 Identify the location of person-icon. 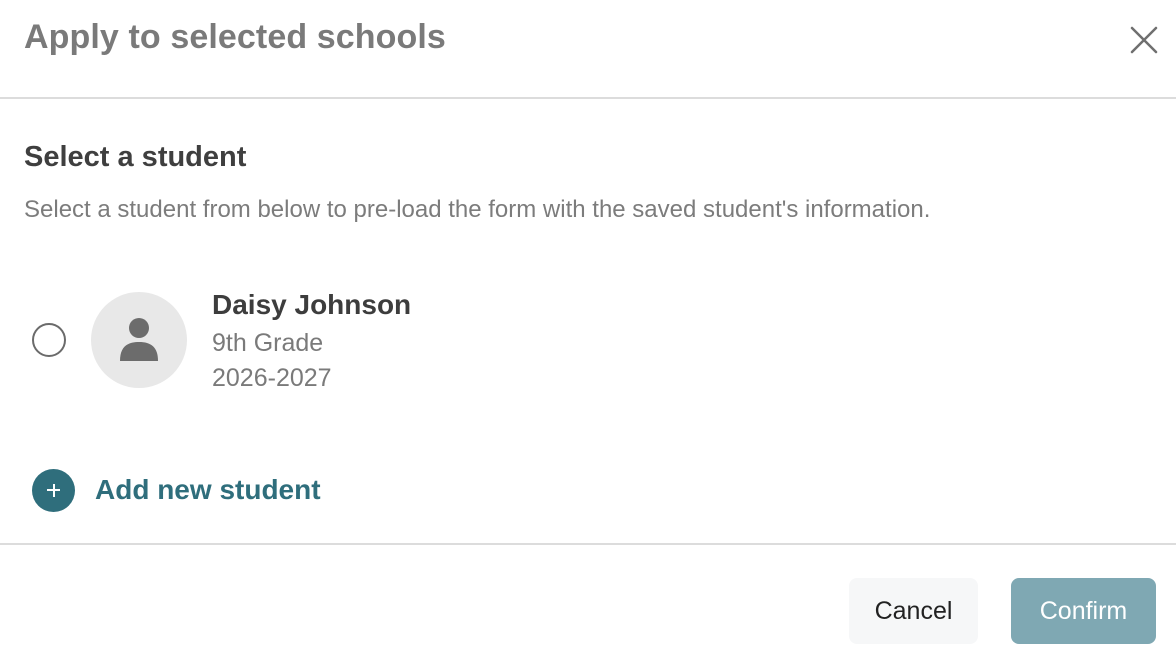
(139, 339).